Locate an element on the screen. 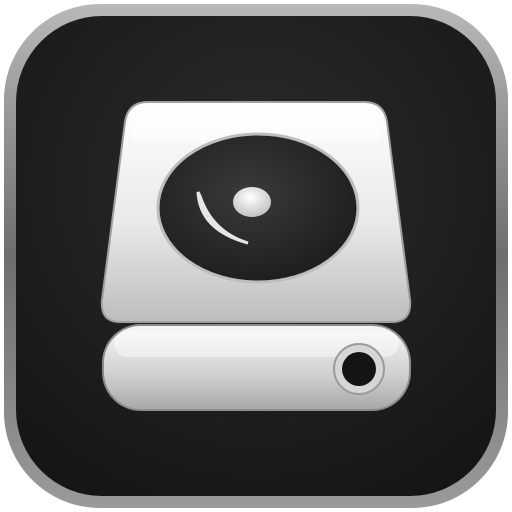 The image size is (512, 512). platter-hub is located at coordinates (252, 202).